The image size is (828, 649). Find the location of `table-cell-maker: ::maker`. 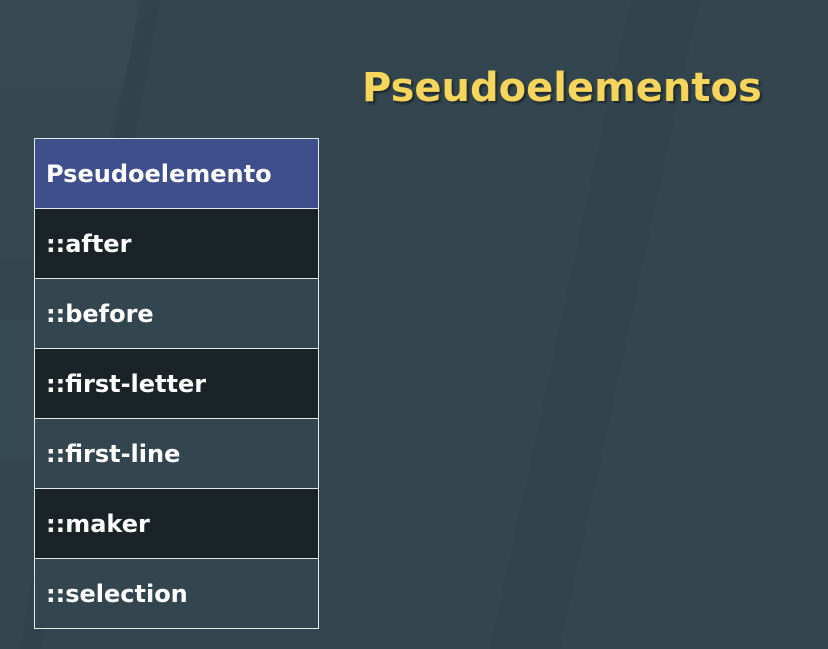

table-cell-maker: ::maker is located at coordinates (176, 523).